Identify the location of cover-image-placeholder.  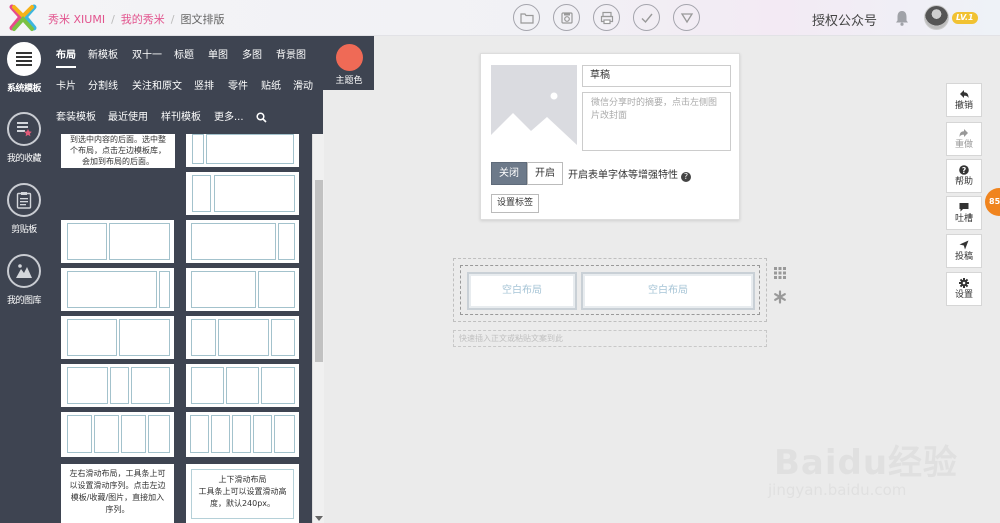
(534, 108).